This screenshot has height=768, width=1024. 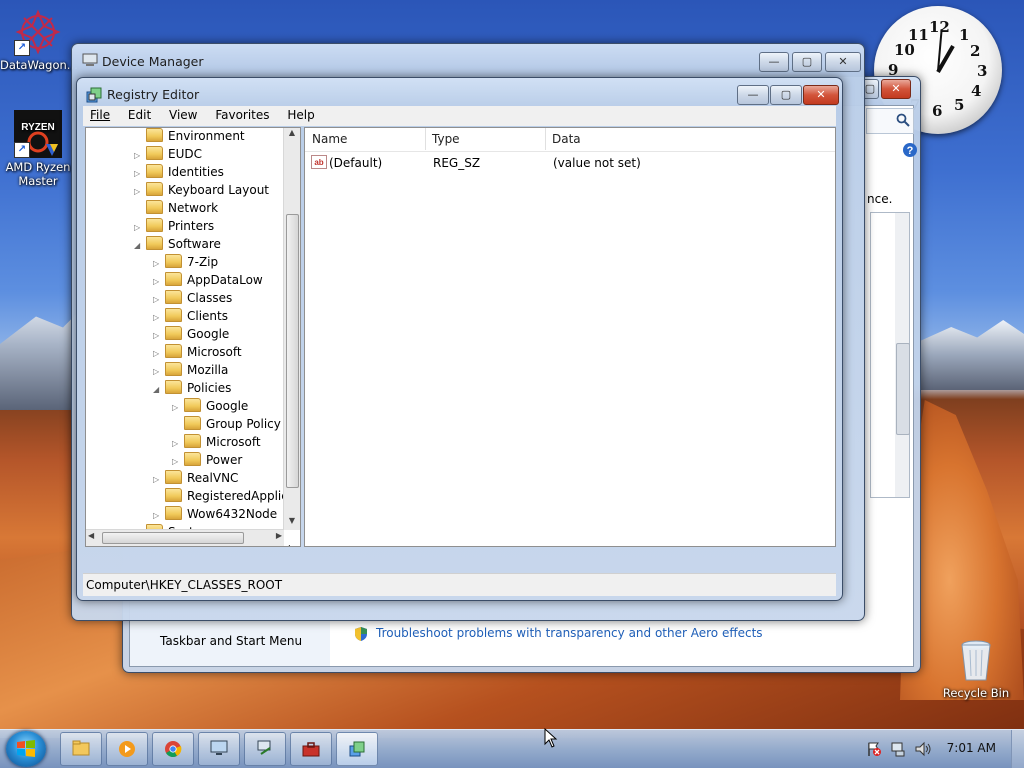 I want to click on clock-number: 2, so click(x=975, y=51).